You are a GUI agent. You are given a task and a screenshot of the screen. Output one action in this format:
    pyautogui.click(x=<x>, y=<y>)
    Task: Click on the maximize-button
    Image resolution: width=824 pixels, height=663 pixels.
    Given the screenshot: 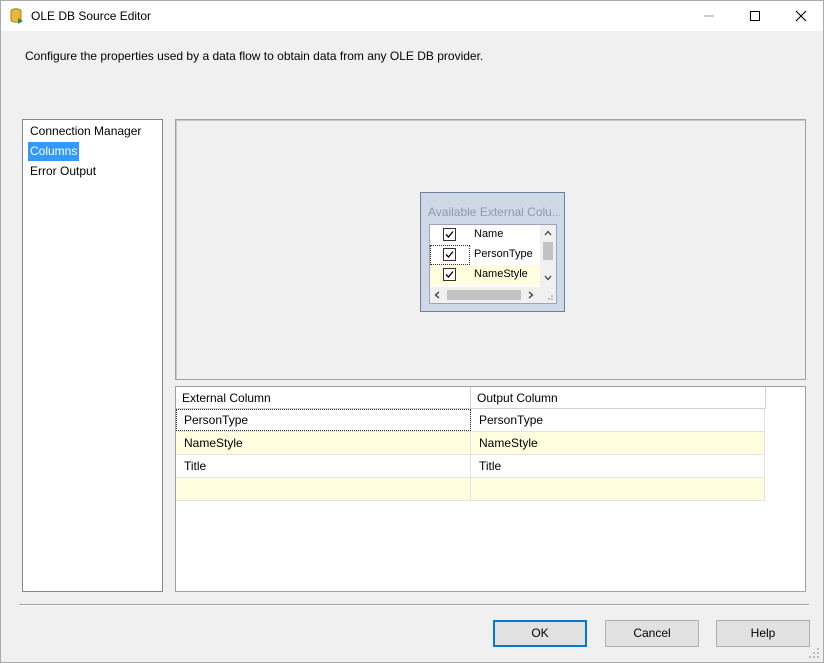 What is the action you would take?
    pyautogui.click(x=755, y=16)
    